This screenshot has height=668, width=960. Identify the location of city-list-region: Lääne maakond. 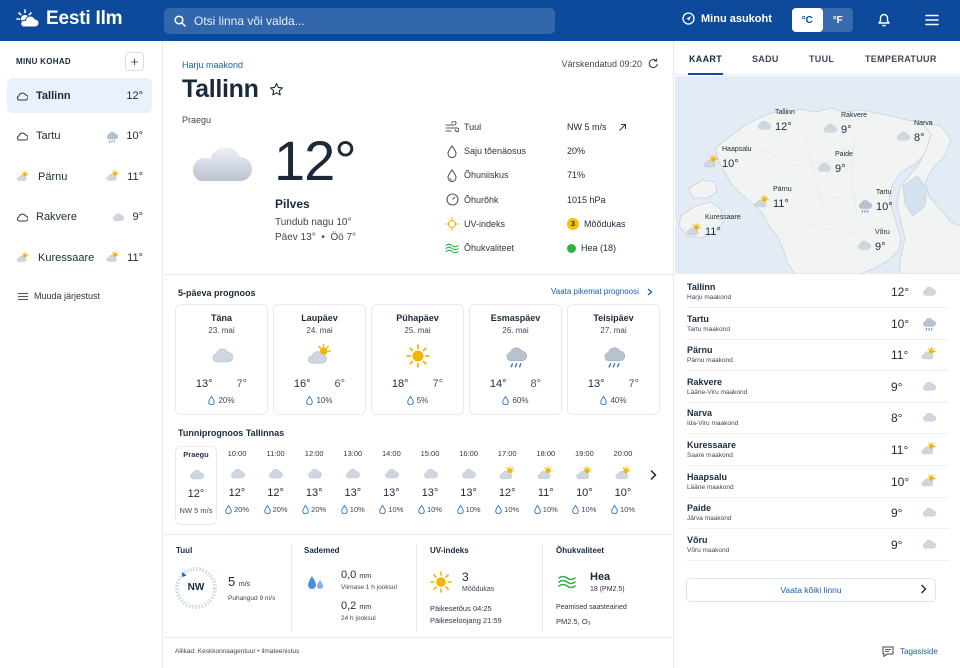
(710, 487).